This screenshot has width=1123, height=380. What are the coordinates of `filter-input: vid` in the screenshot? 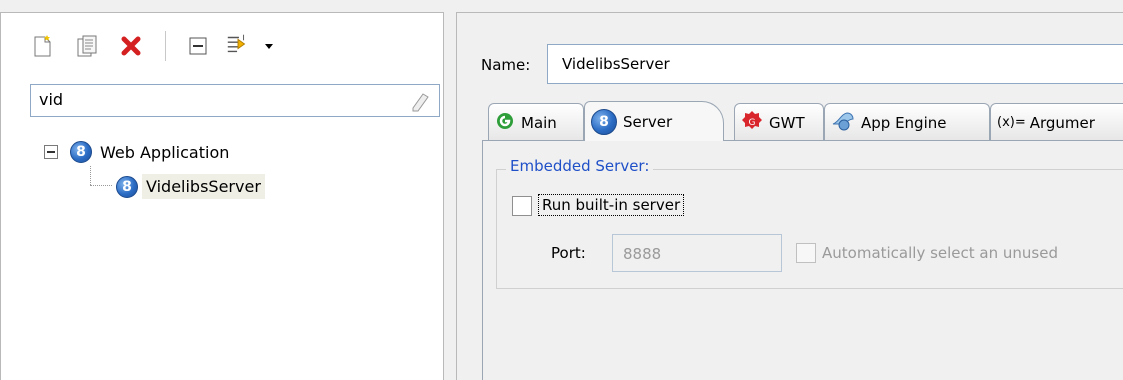 It's located at (235, 100).